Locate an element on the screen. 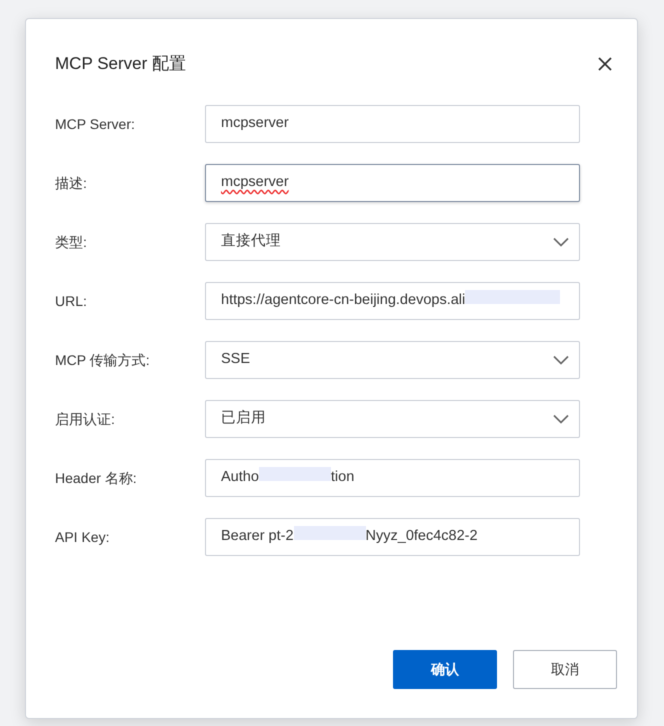 The width and height of the screenshot is (664, 726). close-icon is located at coordinates (605, 64).